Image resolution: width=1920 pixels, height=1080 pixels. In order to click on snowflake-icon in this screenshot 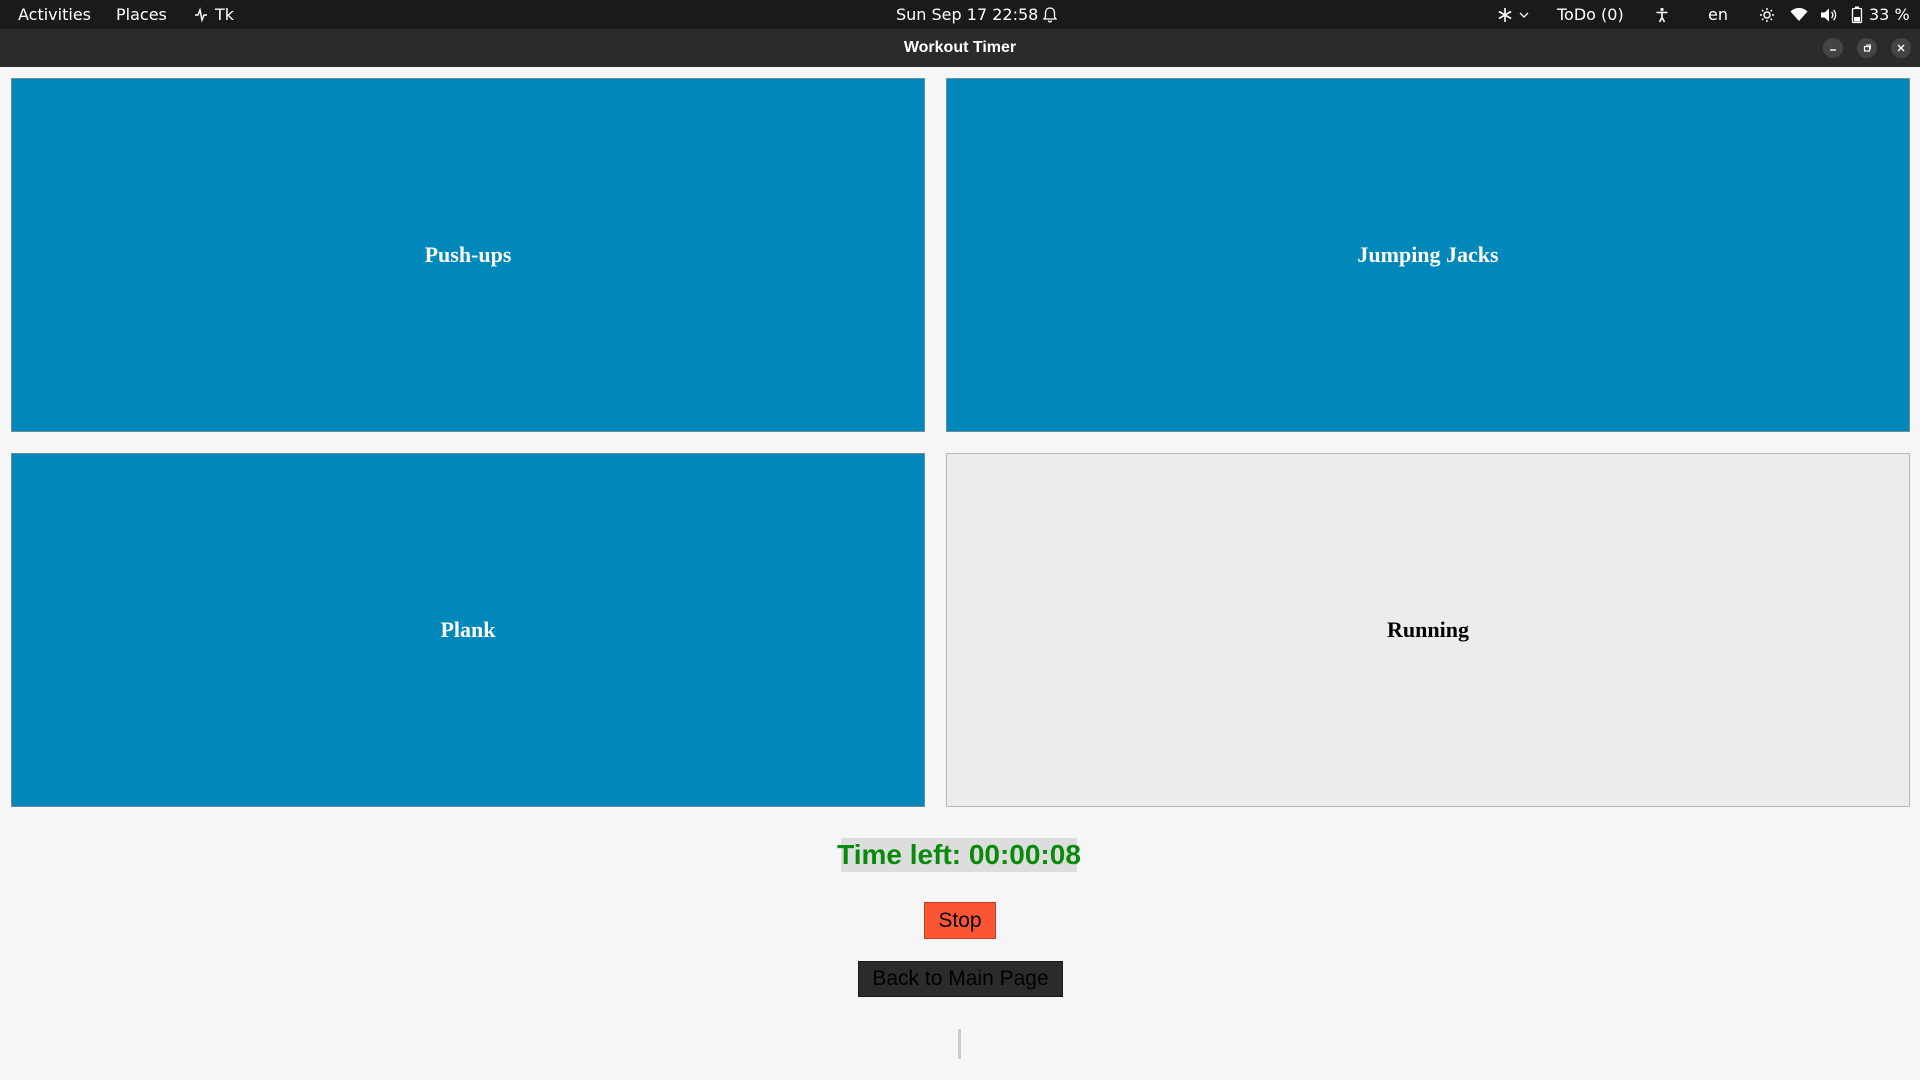, I will do `click(1505, 14)`.